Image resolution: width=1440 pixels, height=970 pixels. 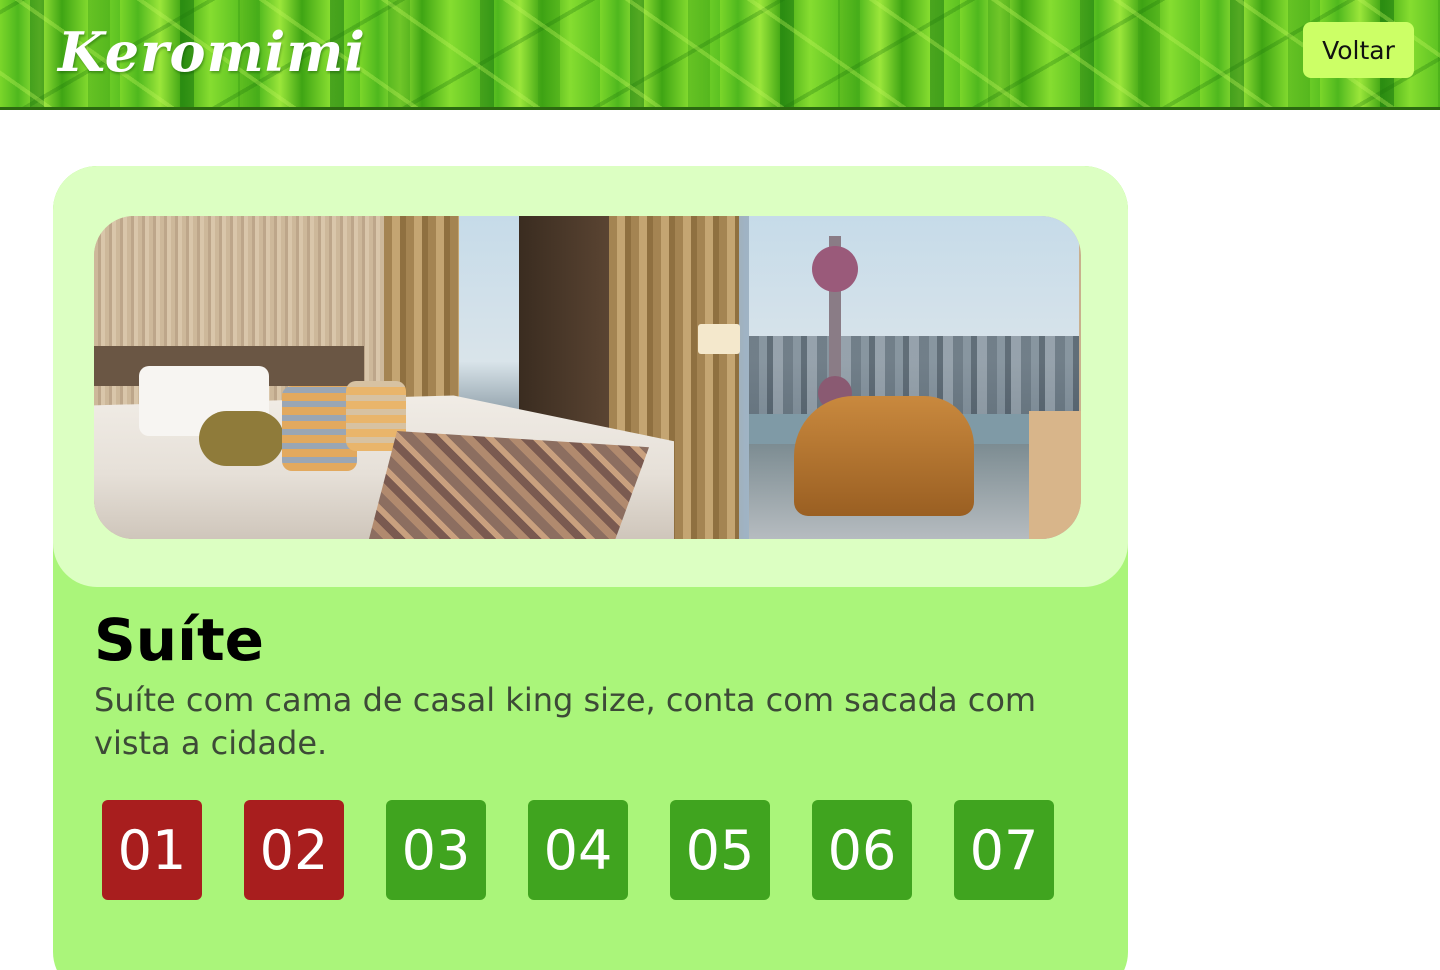 I want to click on room-button-01: 01, so click(x=152, y=850).